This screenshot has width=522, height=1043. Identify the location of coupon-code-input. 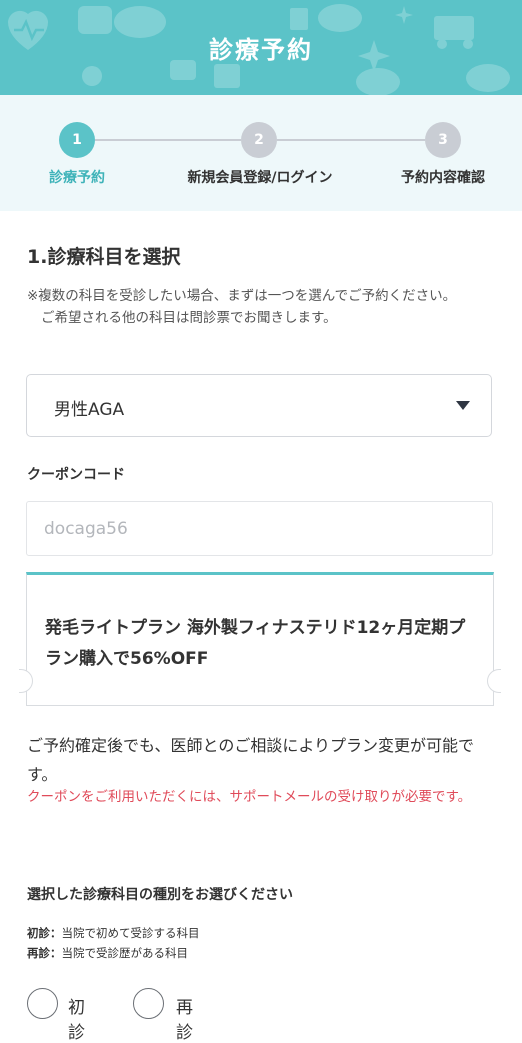
(259, 528).